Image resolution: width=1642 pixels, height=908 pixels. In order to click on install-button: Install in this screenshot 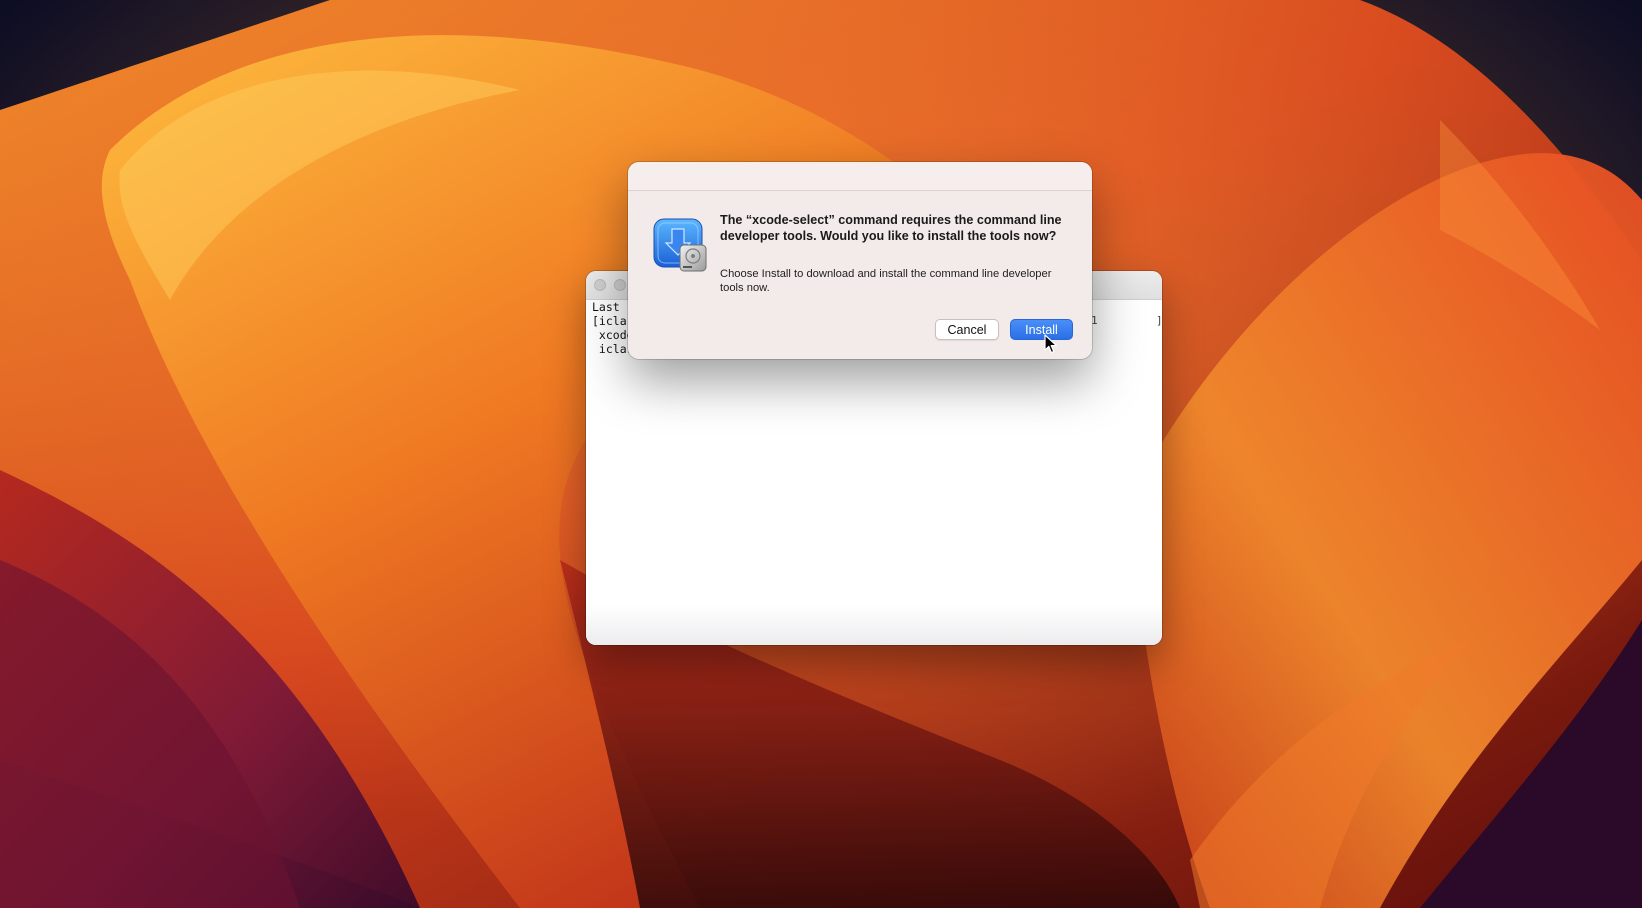, I will do `click(1041, 329)`.